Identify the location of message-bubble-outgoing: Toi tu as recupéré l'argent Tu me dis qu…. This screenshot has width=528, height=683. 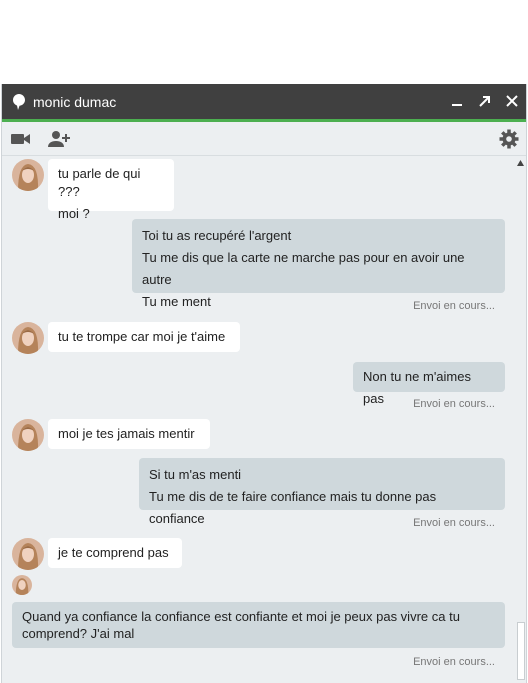
(318, 264).